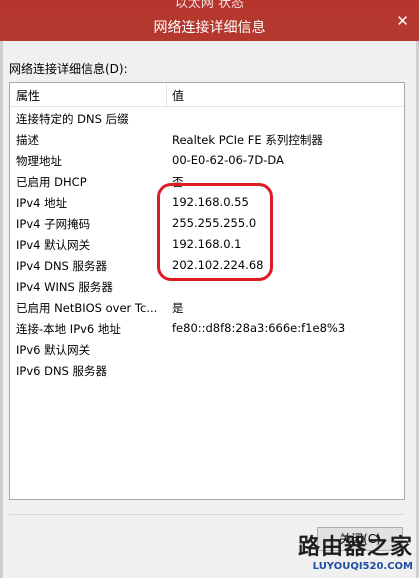  I want to click on list-item: 描述 Realtek PCIe FE 系列控制器, so click(207, 139).